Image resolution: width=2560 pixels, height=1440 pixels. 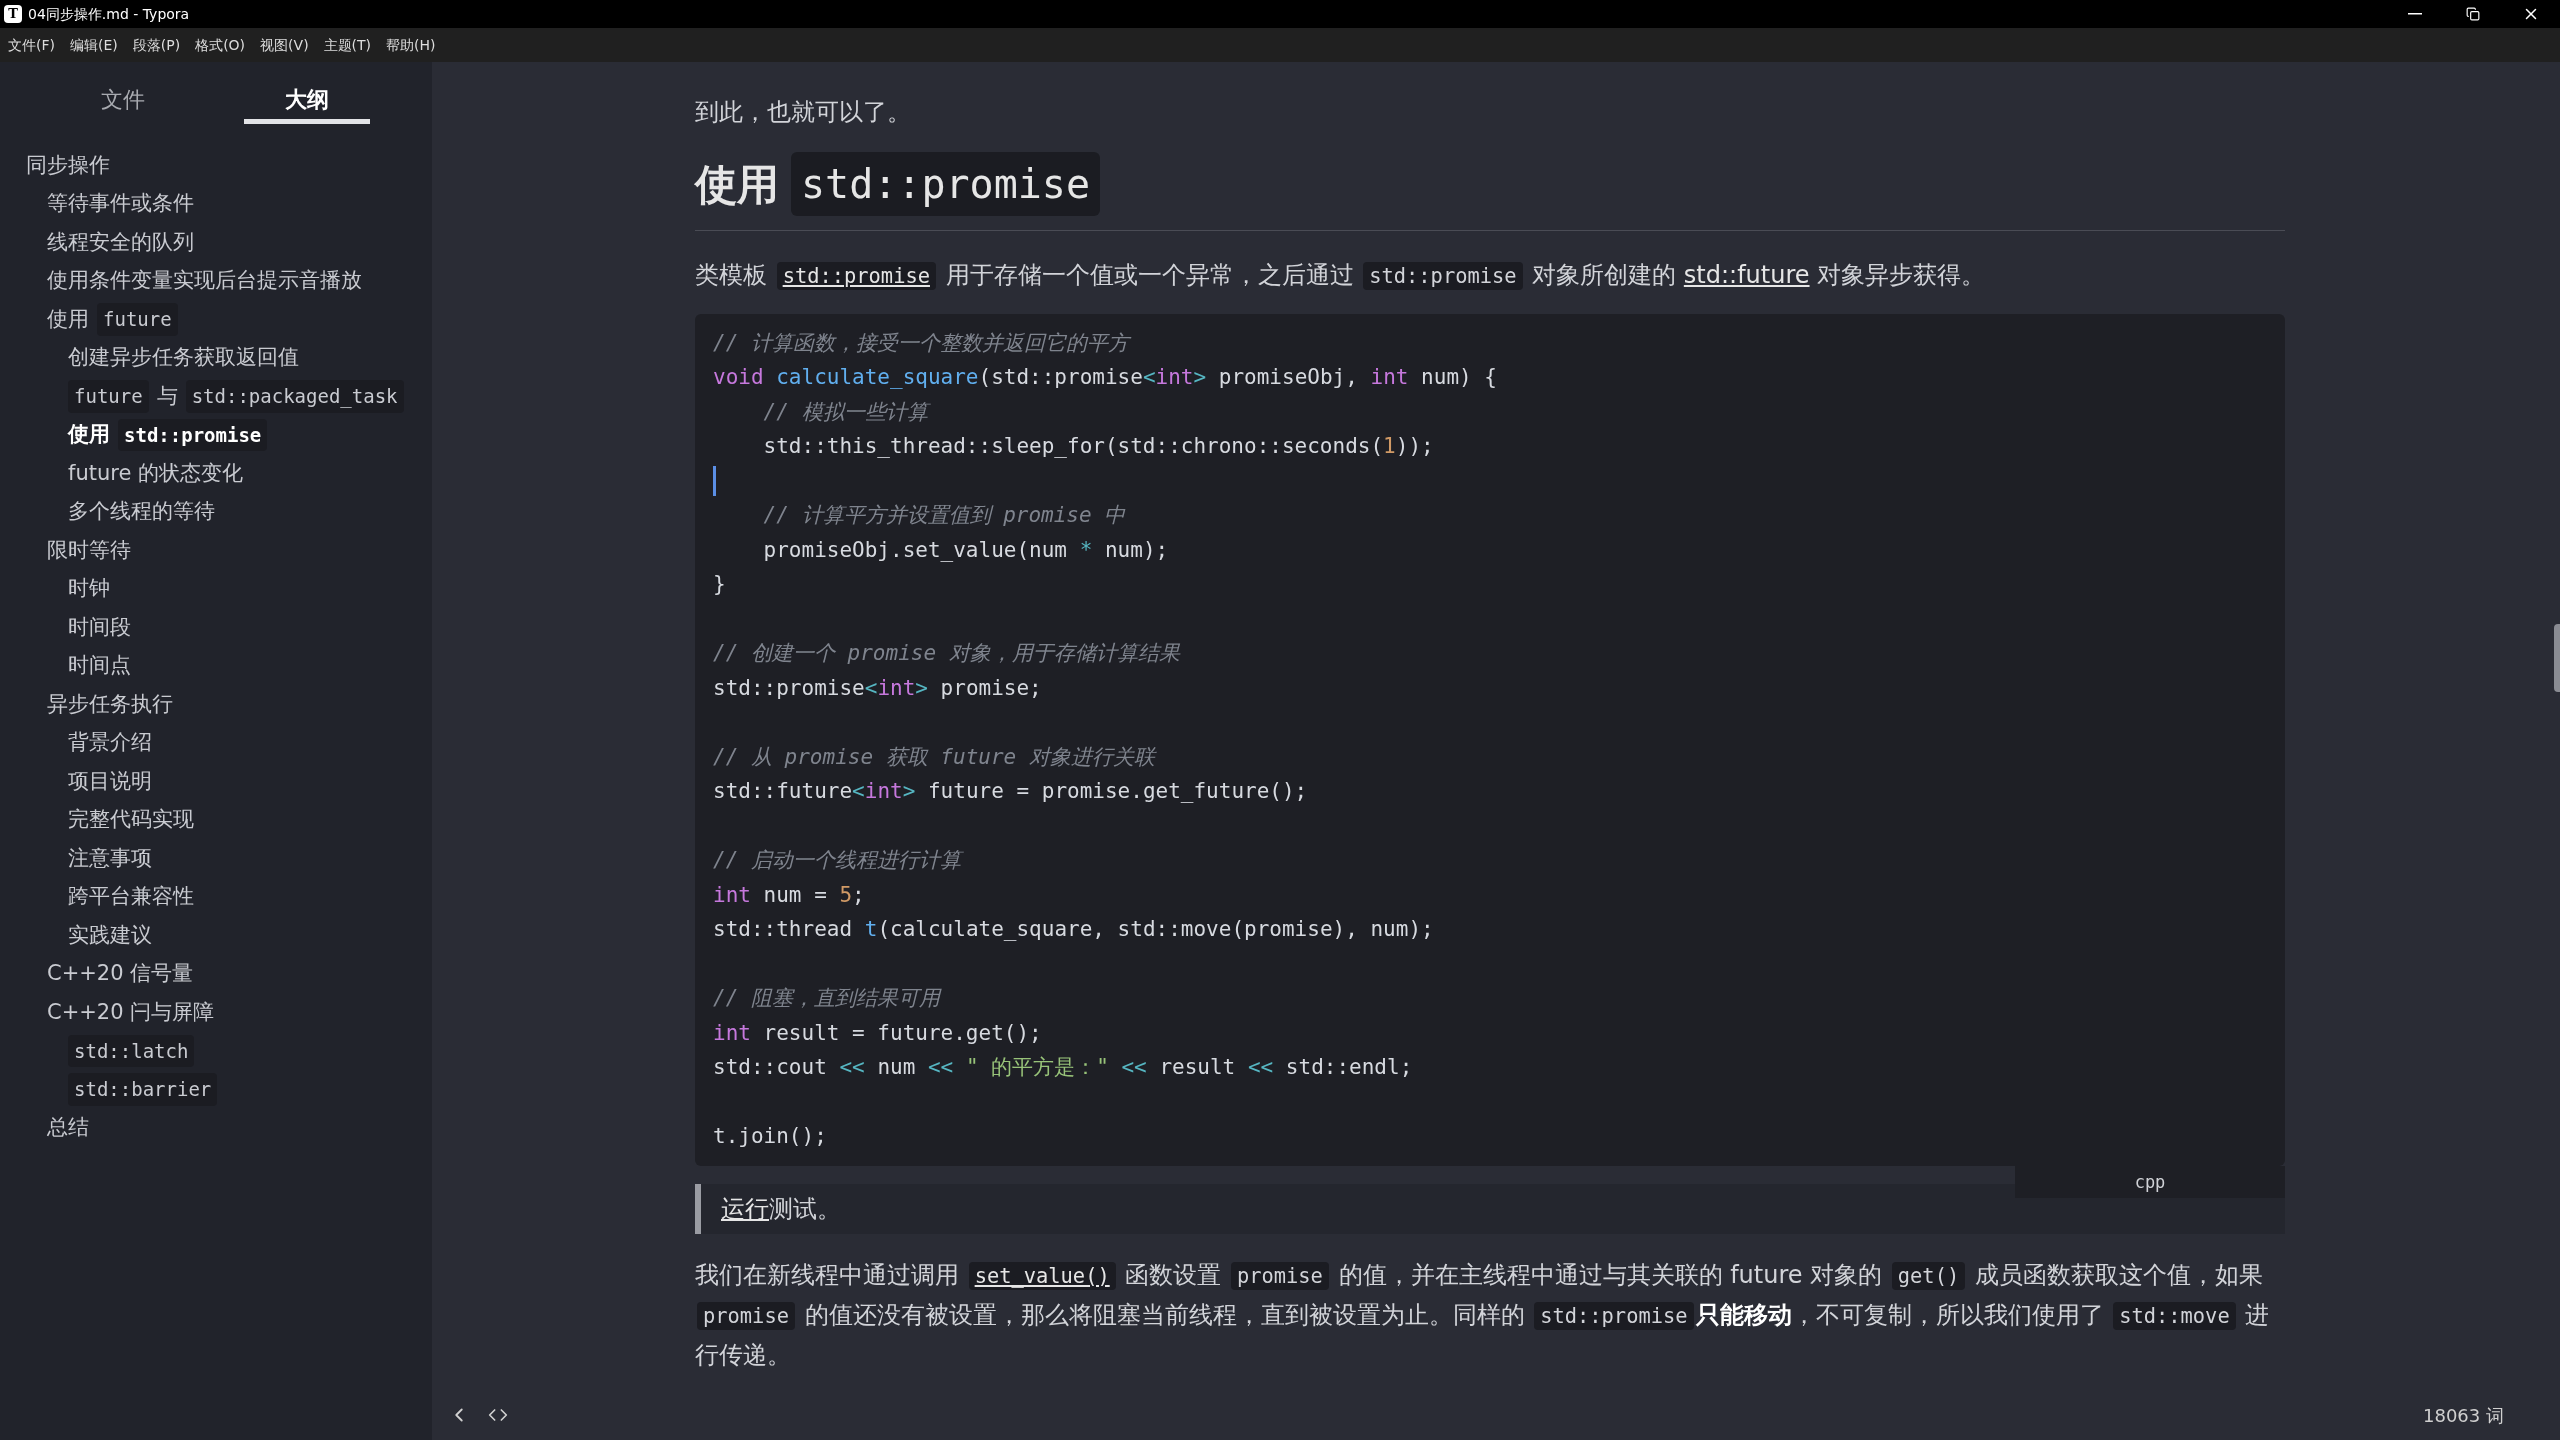 I want to click on sidebar-tab: 文件, so click(x=123, y=102).